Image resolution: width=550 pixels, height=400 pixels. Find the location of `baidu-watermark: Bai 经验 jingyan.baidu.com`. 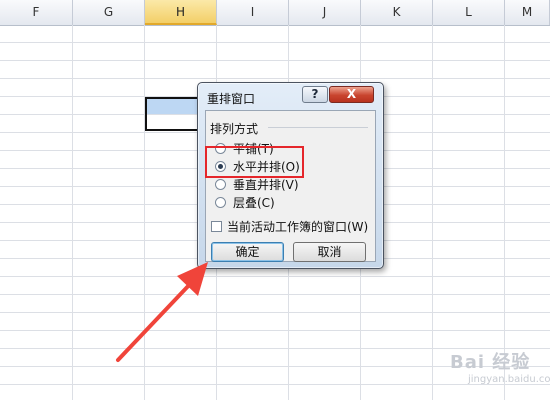

baidu-watermark: Bai 经验 jingyan.baidu.com is located at coordinates (500, 371).